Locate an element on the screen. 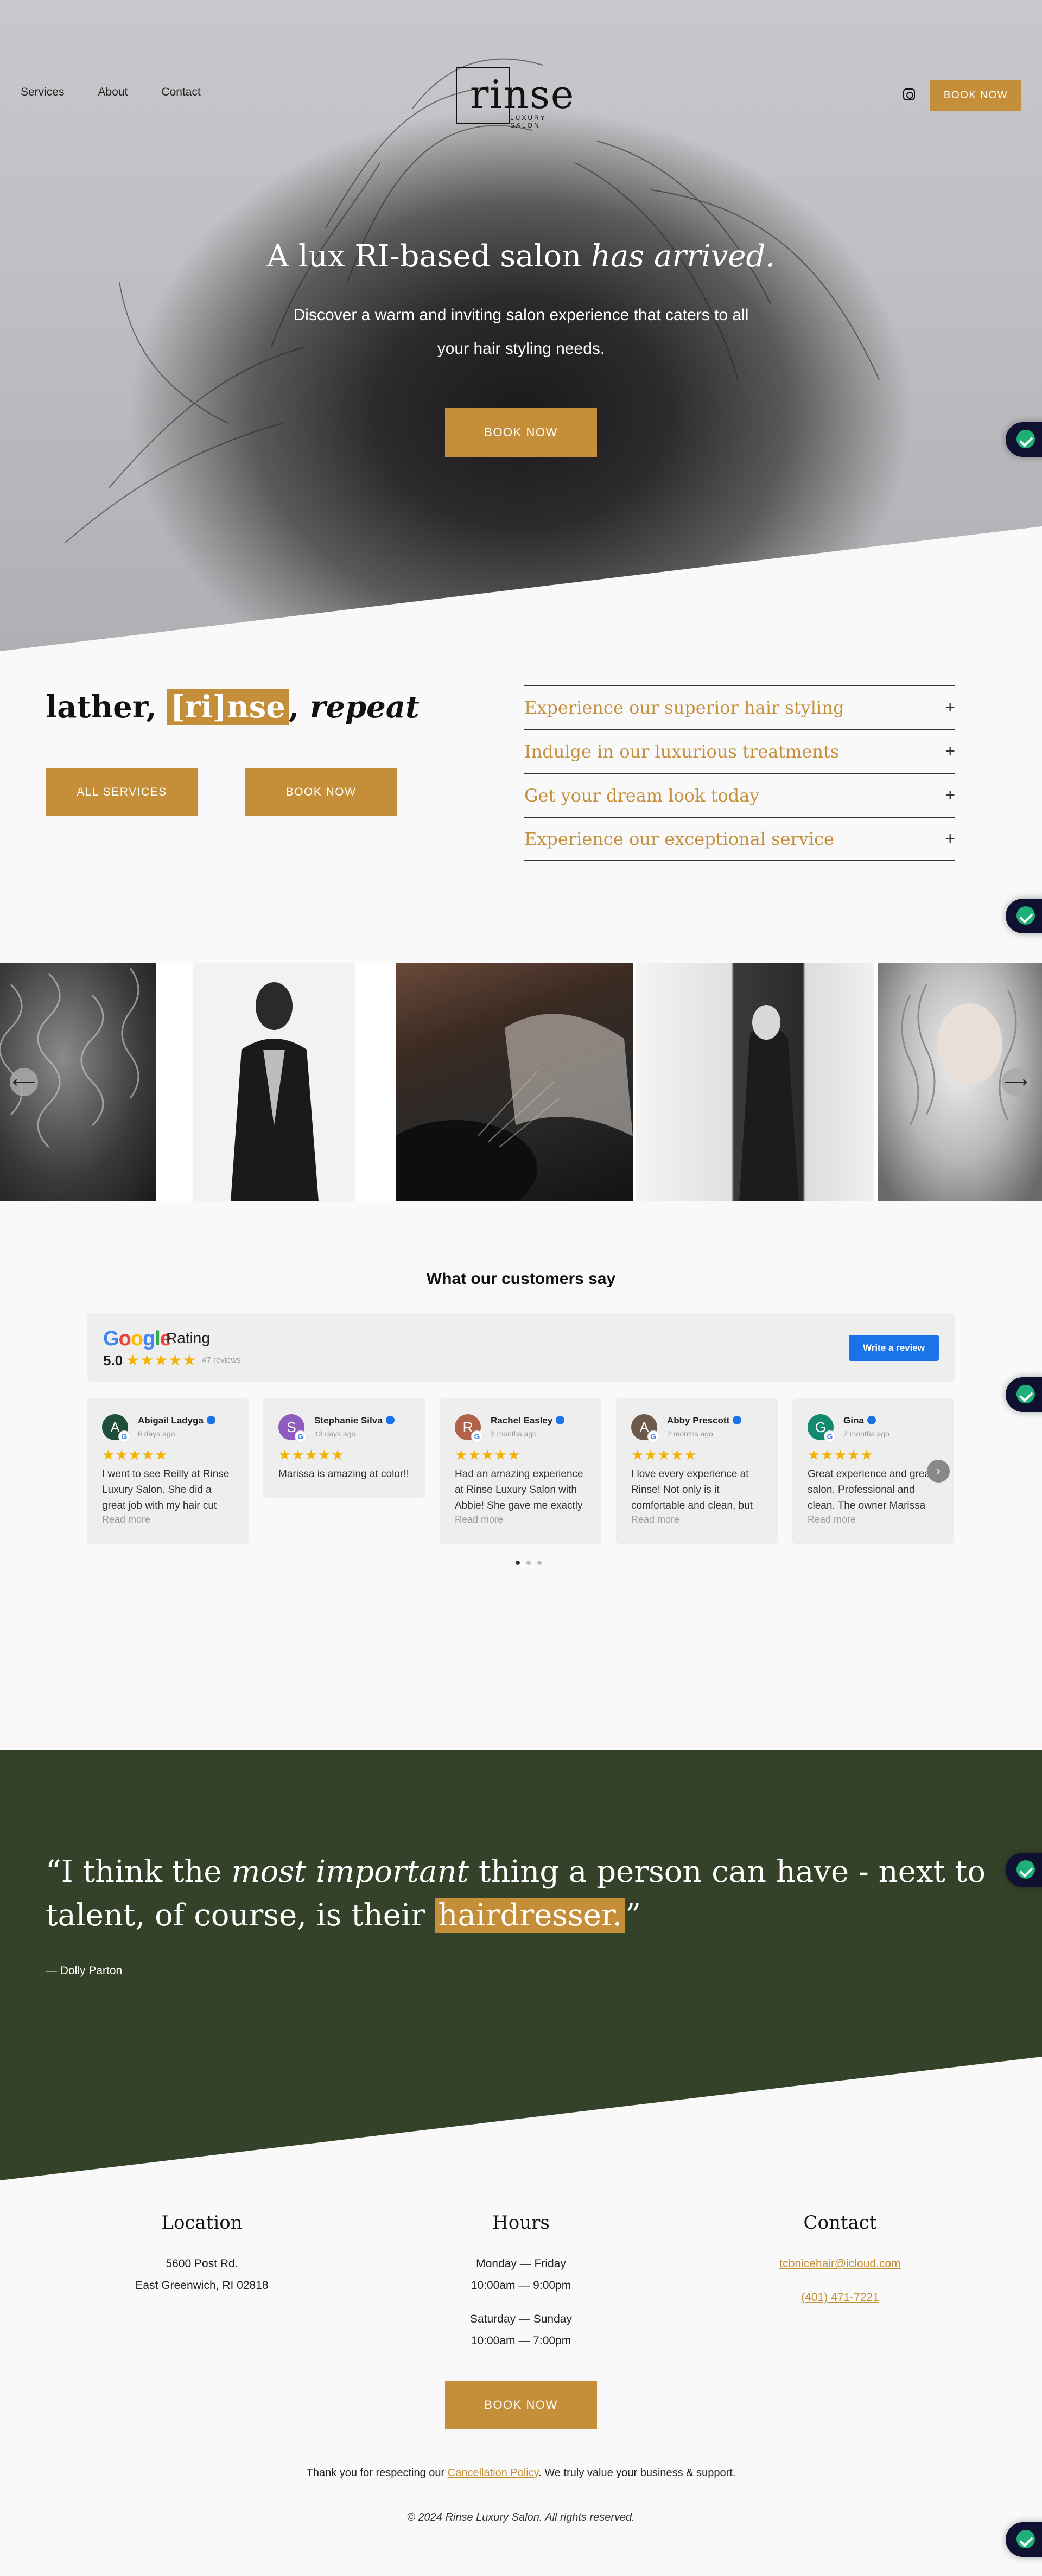 This screenshot has height=2576, width=1042. accordion-label: Indulge in our luxurious treatments is located at coordinates (682, 751).